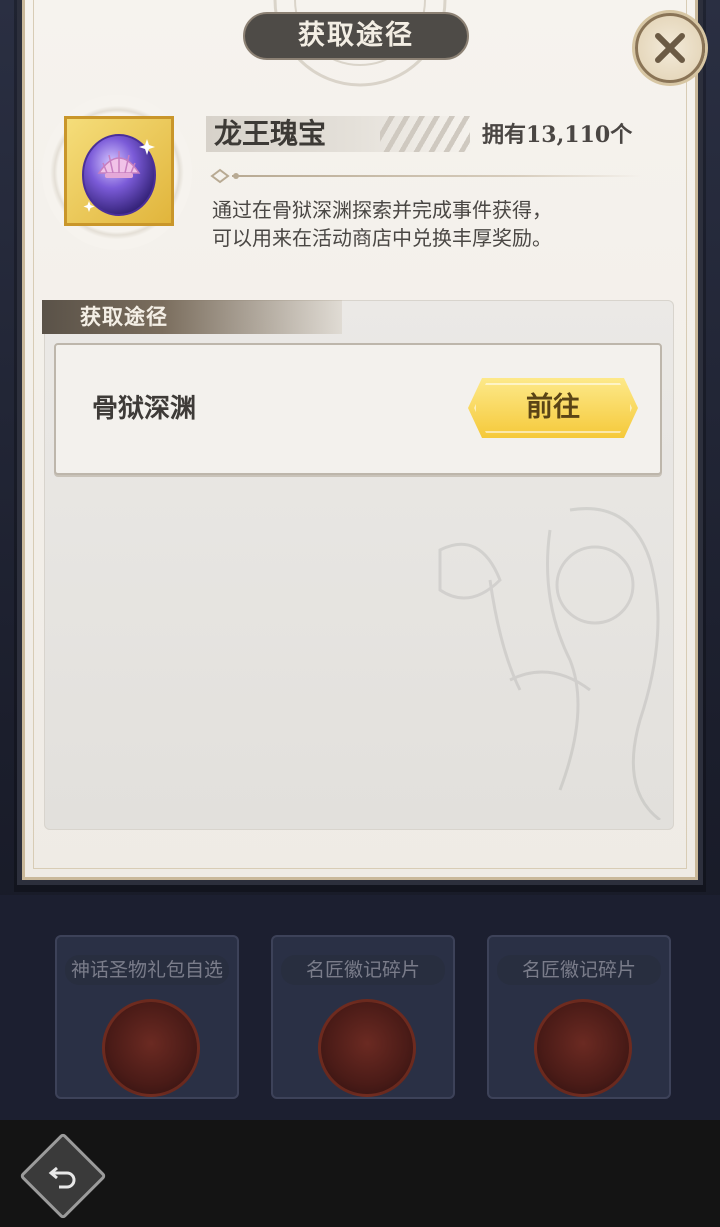  What do you see at coordinates (437, 176) in the screenshot?
I see `divider` at bounding box center [437, 176].